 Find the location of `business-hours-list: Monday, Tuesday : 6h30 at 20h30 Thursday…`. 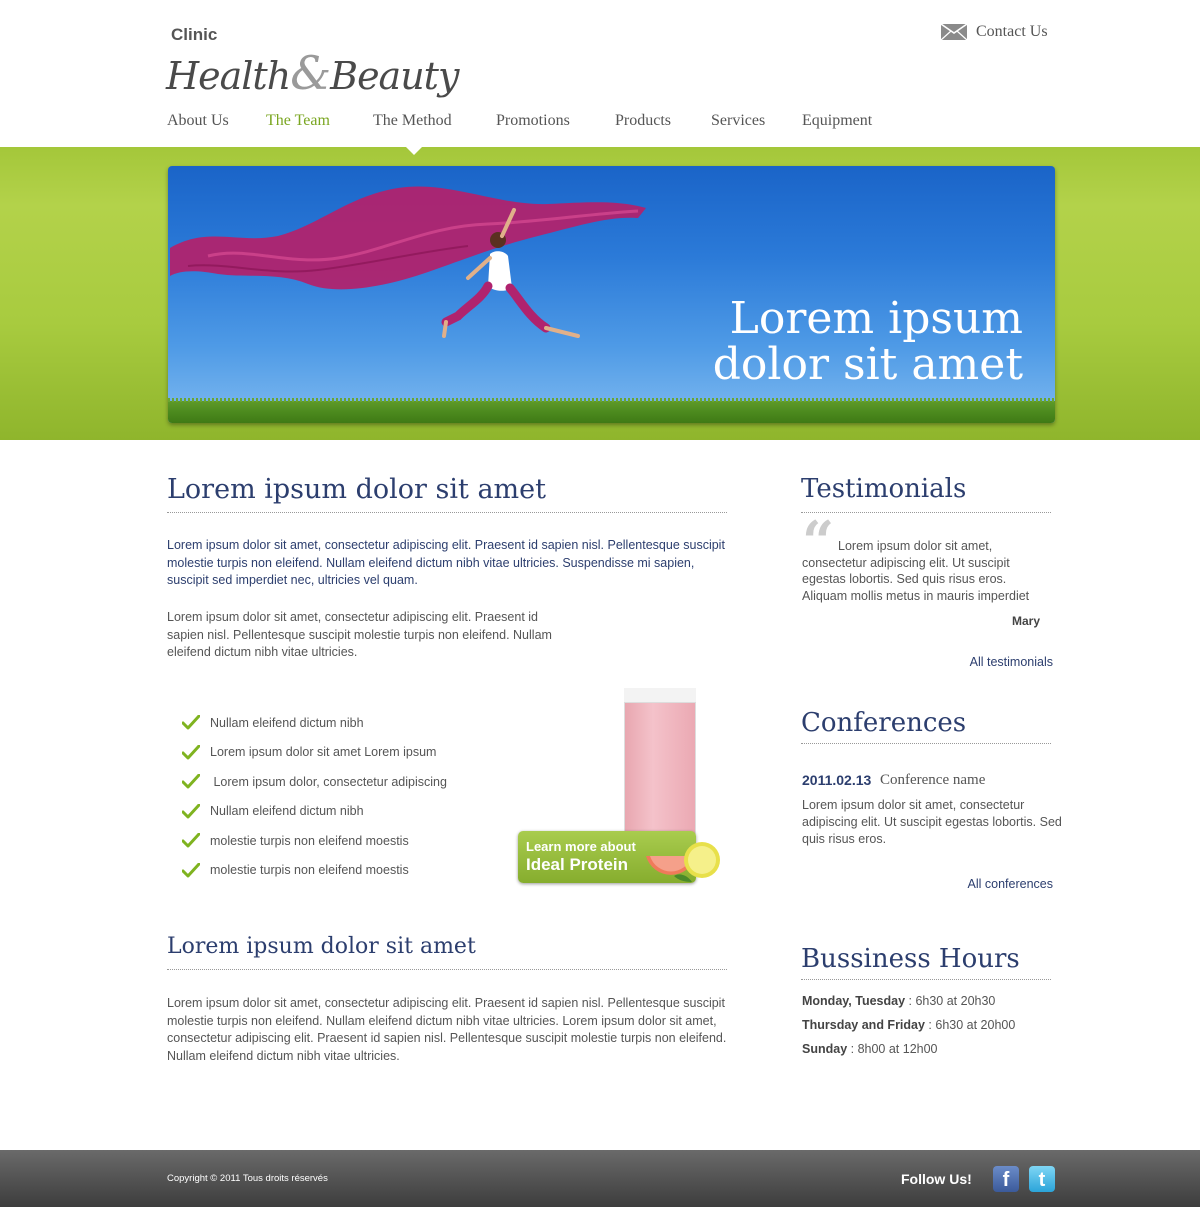

business-hours-list: Monday, Tuesday : 6h30 at 20h30 Thursday… is located at coordinates (932, 1030).